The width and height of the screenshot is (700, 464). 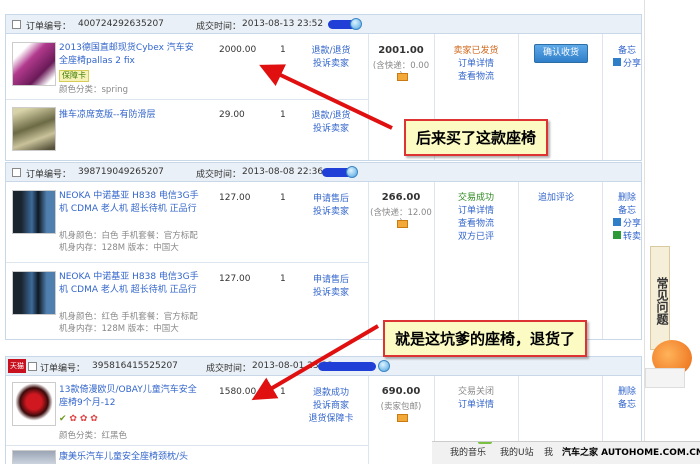 What do you see at coordinates (315, 362) in the screenshot?
I see `arrow-to-obay` at bounding box center [315, 362].